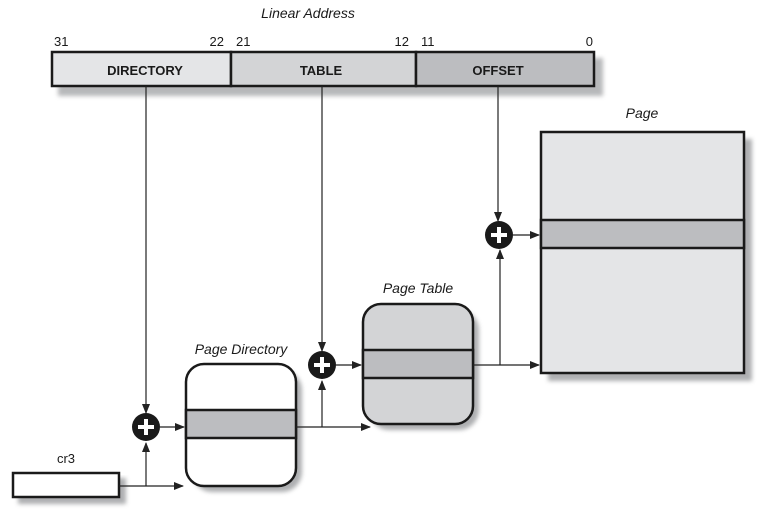 This screenshot has width=772, height=523. What do you see at coordinates (242, 349) in the screenshot?
I see `page-directory-label: Page Directory` at bounding box center [242, 349].